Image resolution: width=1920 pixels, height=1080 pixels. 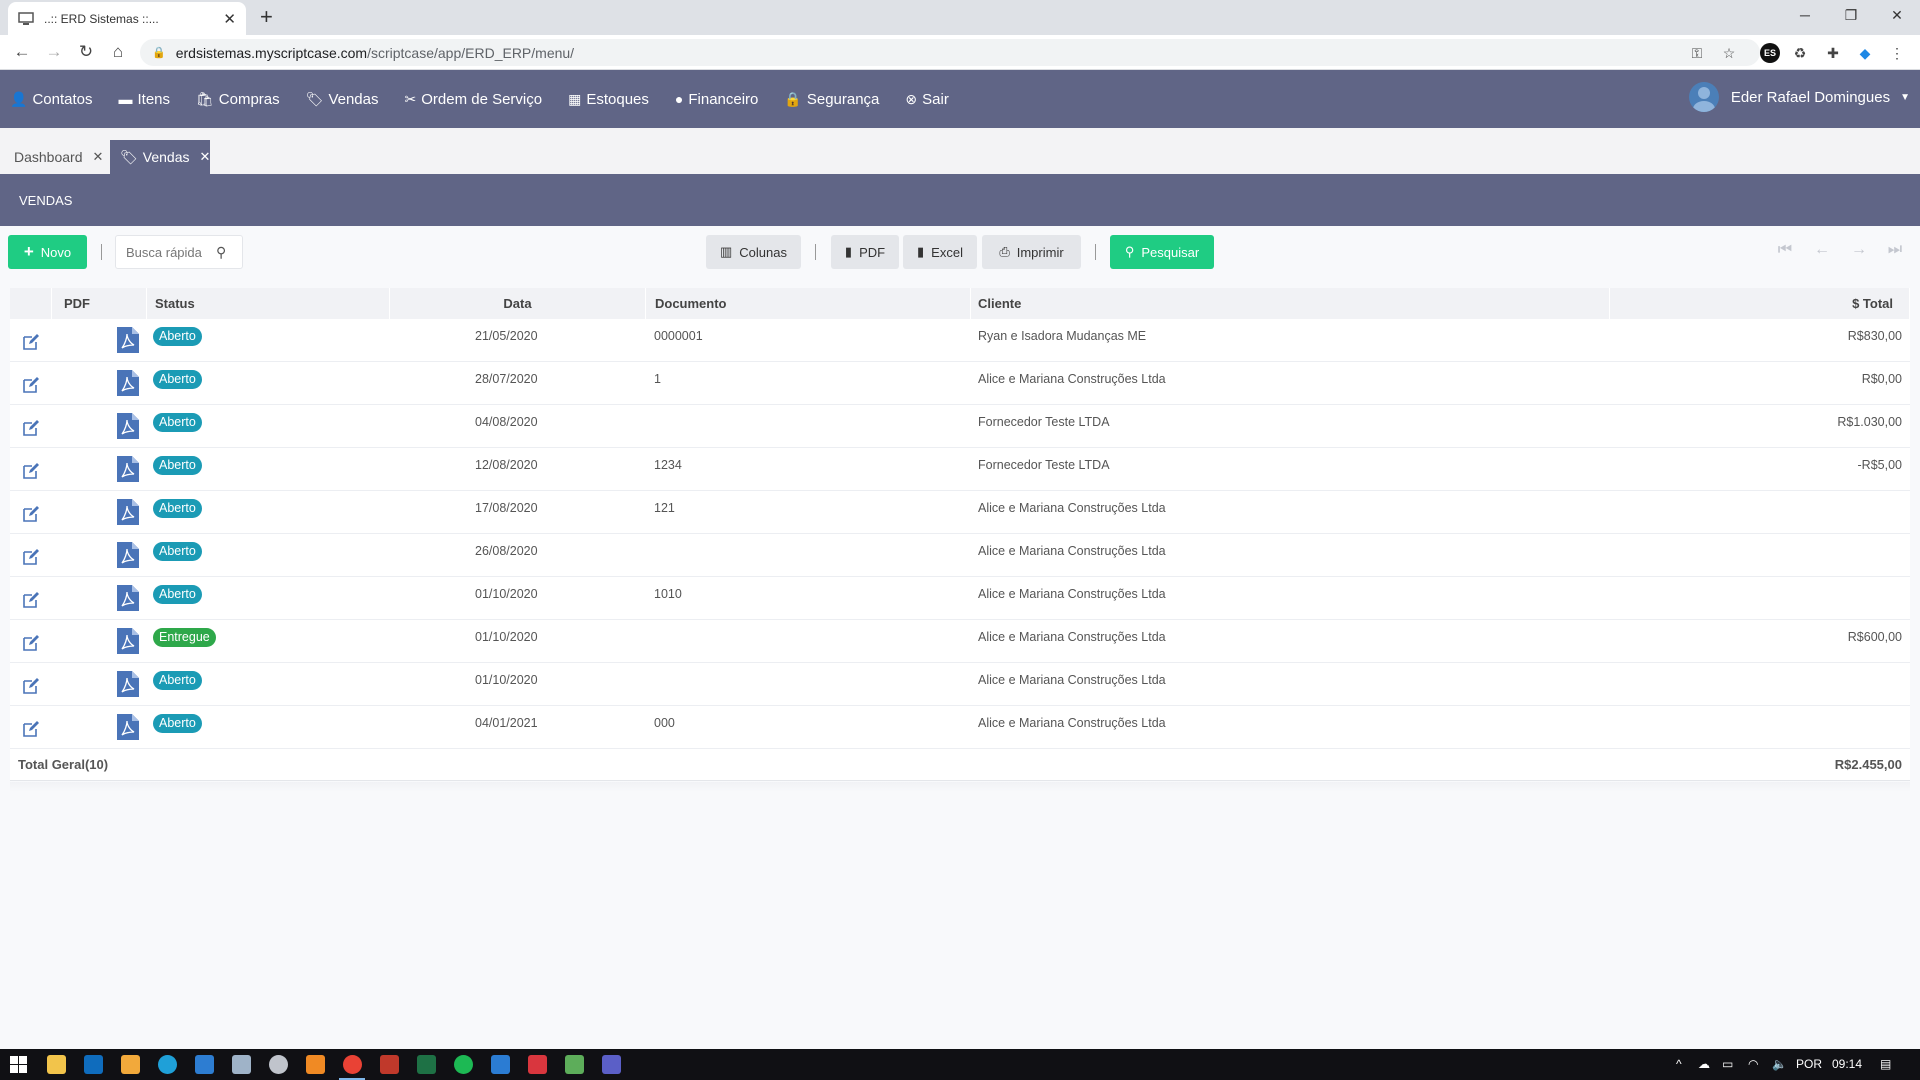 What do you see at coordinates (130, 1064) in the screenshot?
I see `folder-icon` at bounding box center [130, 1064].